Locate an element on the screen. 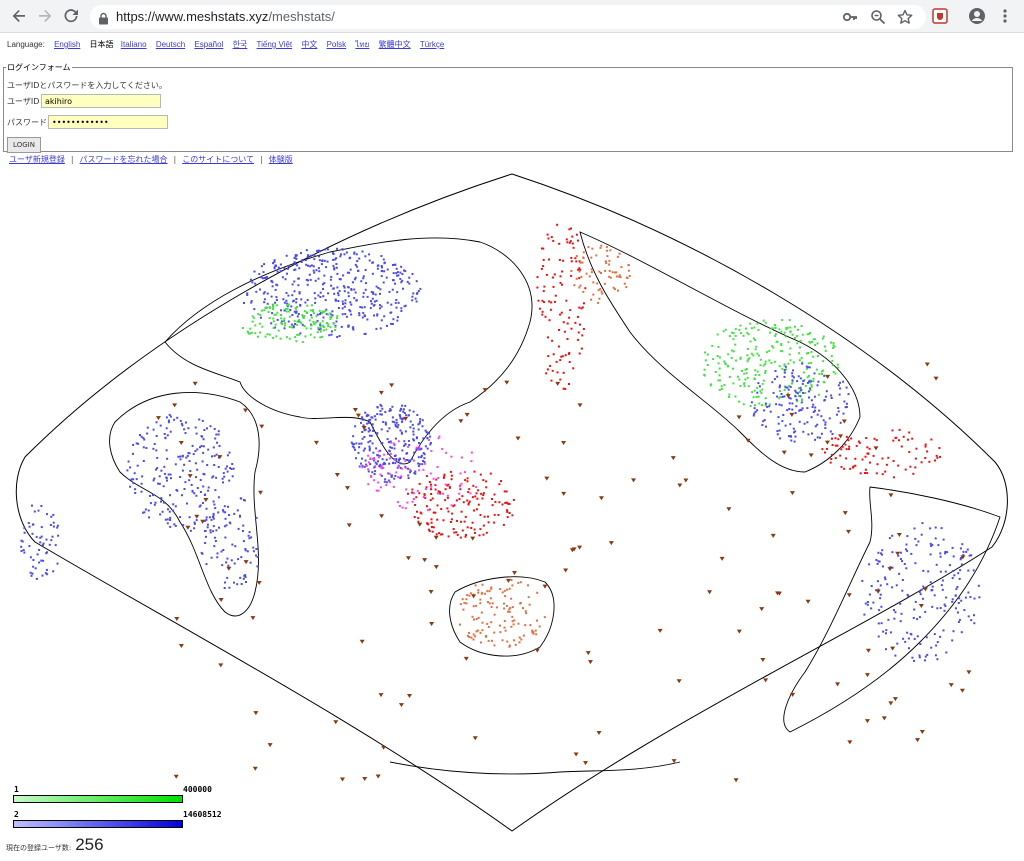  lang-link-turkce: Türkçe is located at coordinates (432, 44).